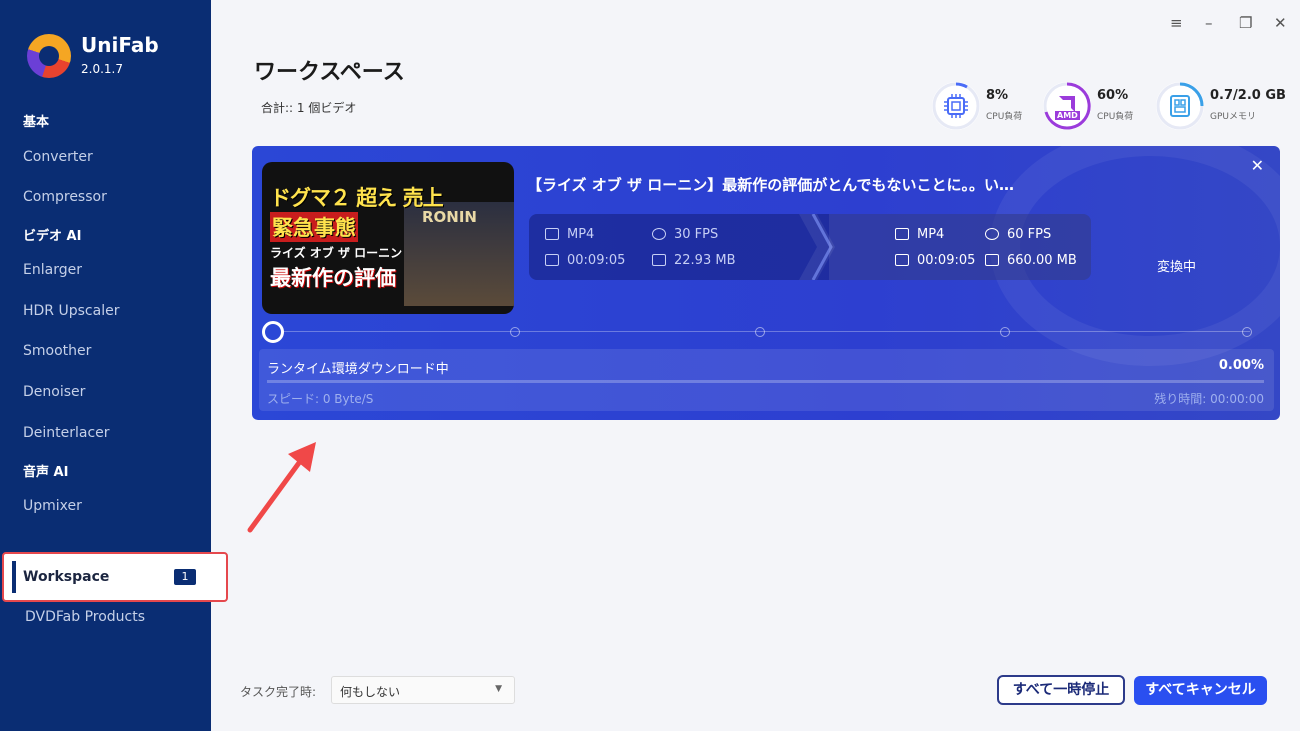 This screenshot has width=1300, height=731. What do you see at coordinates (309, 108) in the screenshot?
I see `total-videos: 合計:: 1 個ビデオ` at bounding box center [309, 108].